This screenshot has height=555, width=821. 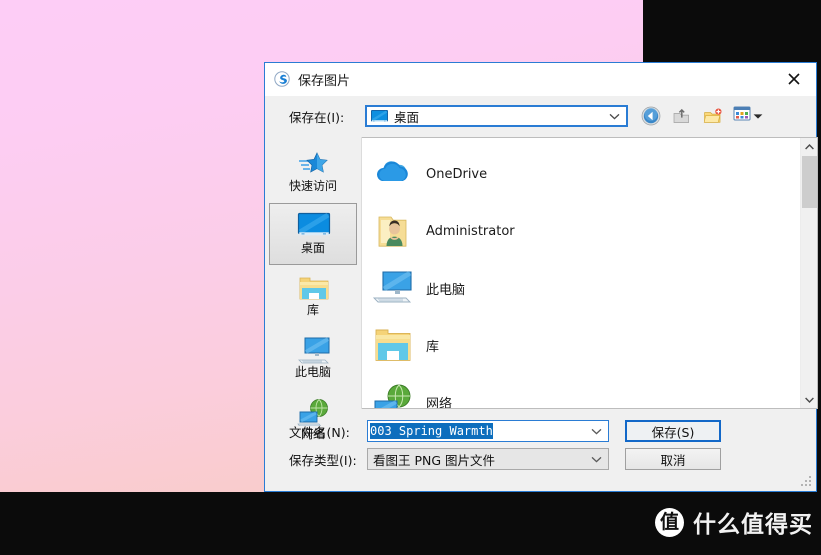 What do you see at coordinates (809, 182) in the screenshot?
I see `scrollbar-thumb` at bounding box center [809, 182].